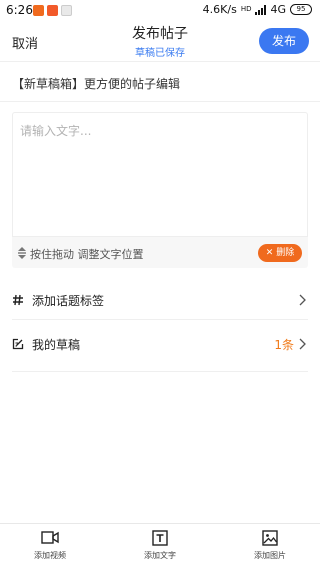  I want to click on hashtag-icon, so click(18, 300).